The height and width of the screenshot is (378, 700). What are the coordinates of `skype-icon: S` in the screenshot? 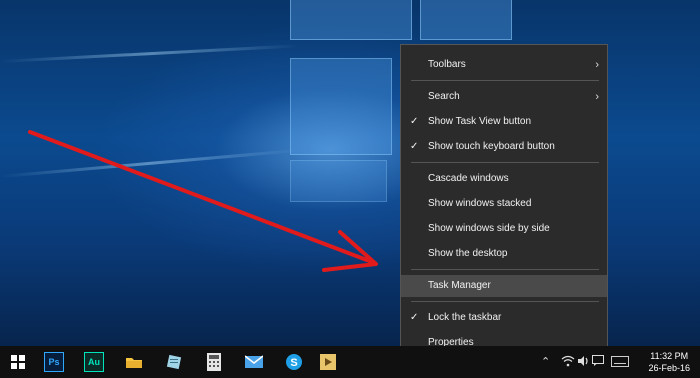 It's located at (294, 362).